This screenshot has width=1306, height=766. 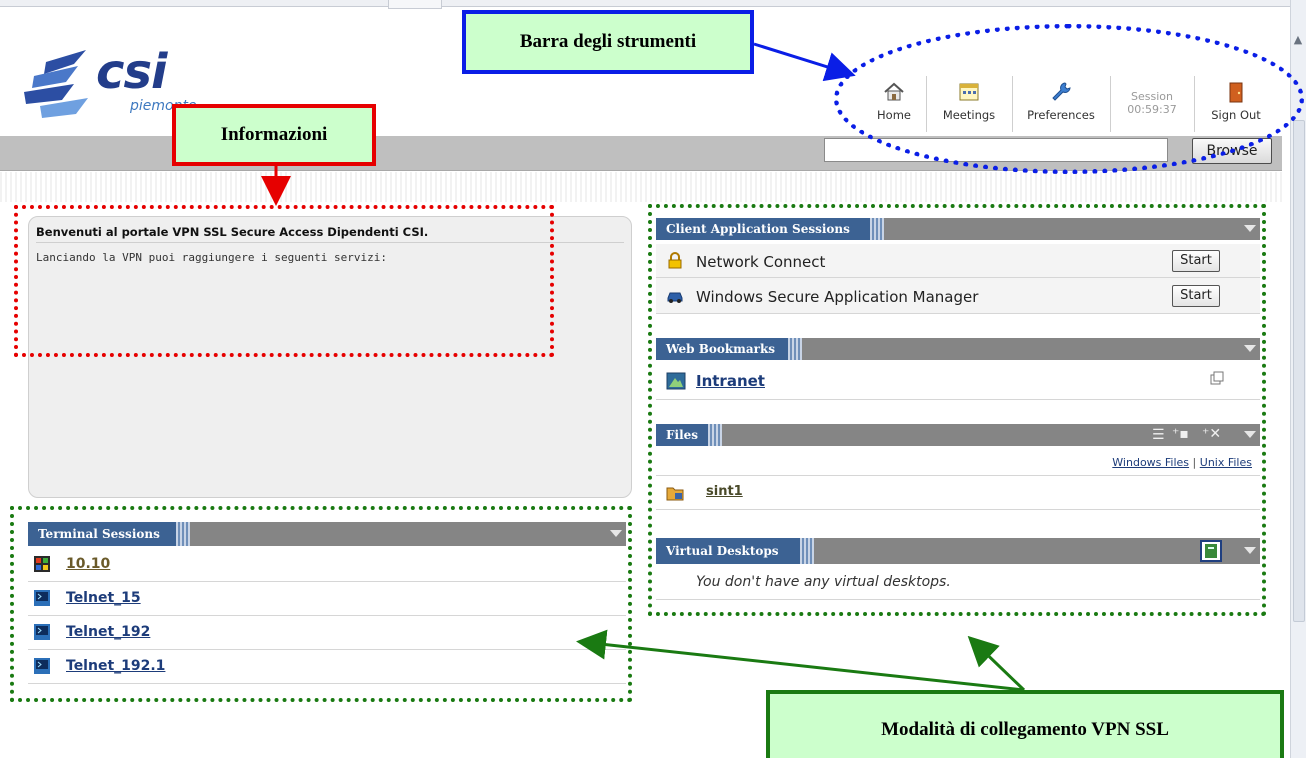 What do you see at coordinates (1025, 724) in the screenshot?
I see `vpn-modes-callout: Modalità di collegamento VPN SSL` at bounding box center [1025, 724].